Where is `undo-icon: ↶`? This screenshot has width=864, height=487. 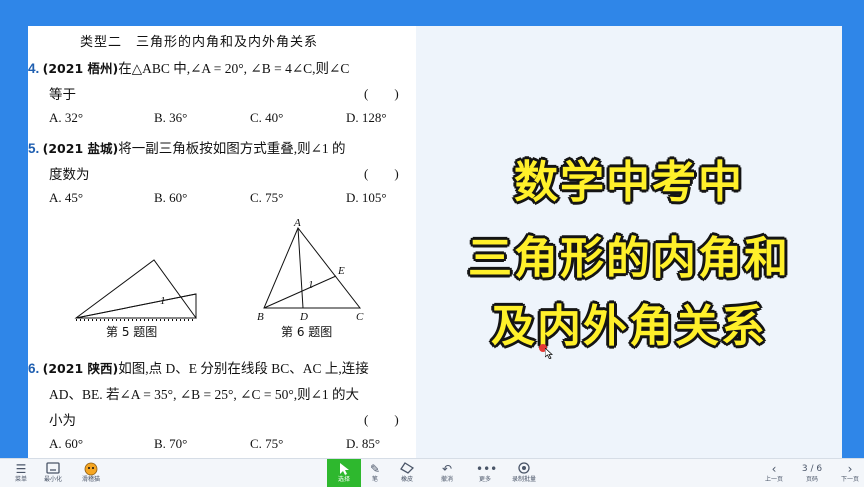
undo-icon: ↶ is located at coordinates (447, 469).